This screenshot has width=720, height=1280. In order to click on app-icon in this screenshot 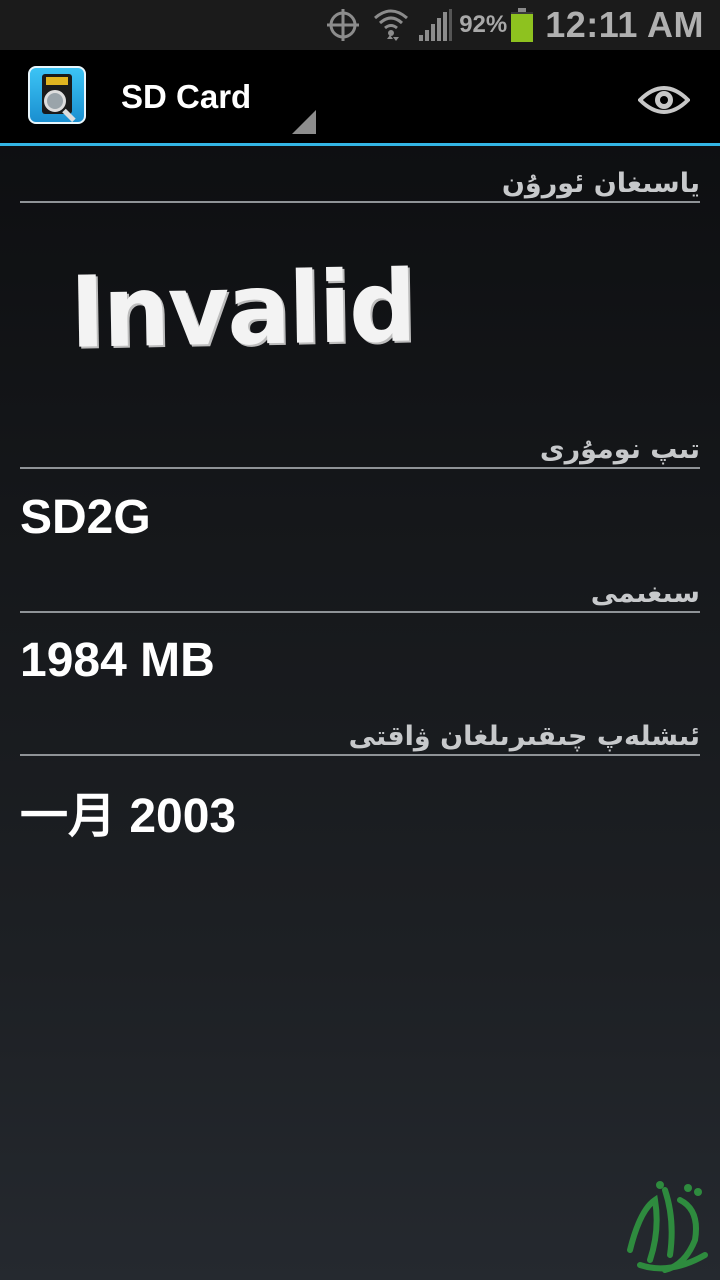, I will do `click(57, 95)`.